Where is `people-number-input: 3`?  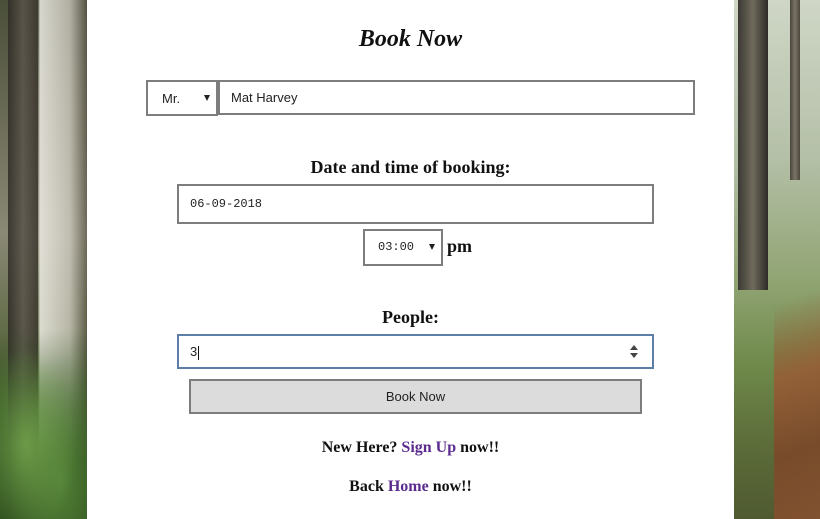
people-number-input: 3 is located at coordinates (415, 351).